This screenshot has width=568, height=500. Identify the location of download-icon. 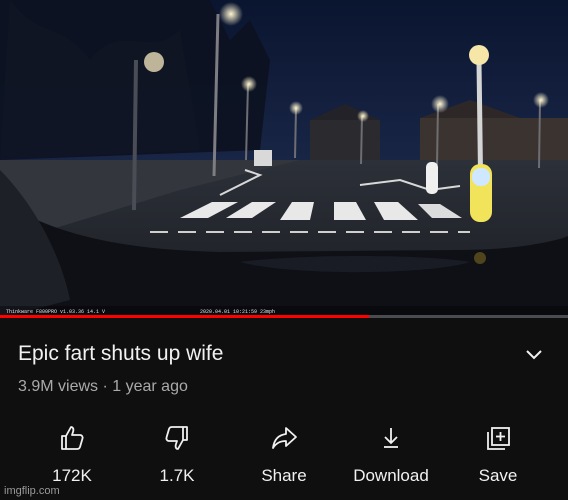
(391, 438).